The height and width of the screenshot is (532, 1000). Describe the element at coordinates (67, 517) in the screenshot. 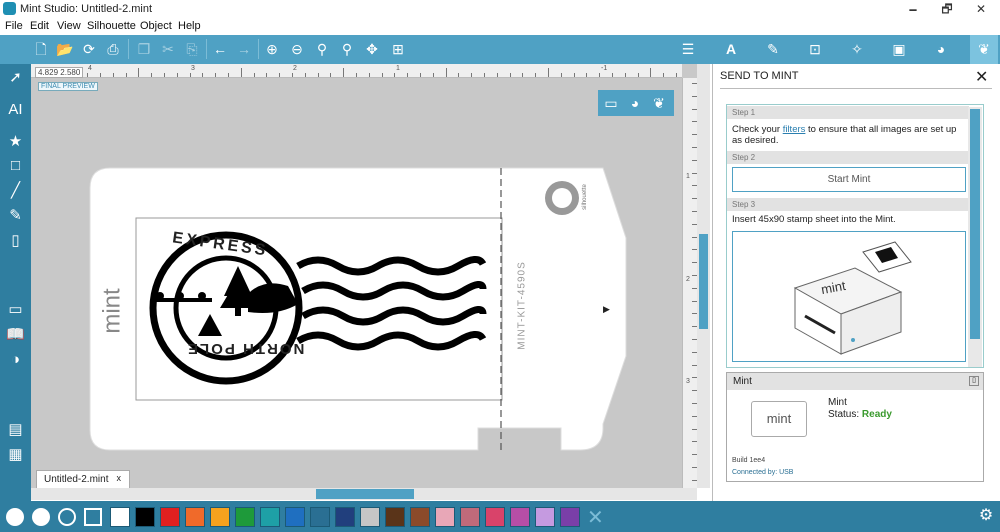

I see `no-fill-icon` at that location.